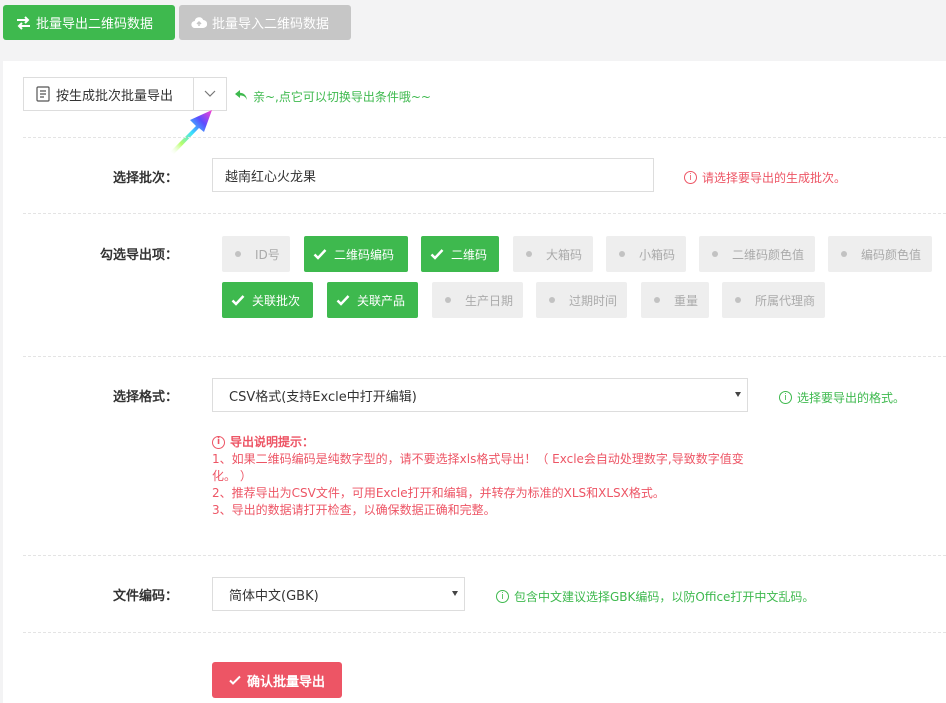 The height and width of the screenshot is (703, 946). I want to click on encoding-hint-text: 包含中文建议选择GBK编码，以防Office打开中文乱码。, so click(664, 597).